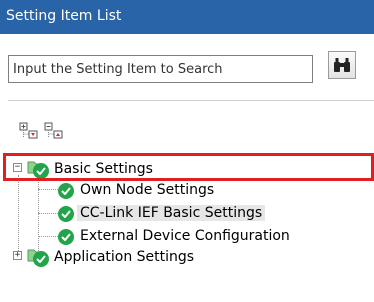 The height and width of the screenshot is (302, 374). Describe the element at coordinates (124, 257) in the screenshot. I see `tree-item-label: Application Settings` at that location.